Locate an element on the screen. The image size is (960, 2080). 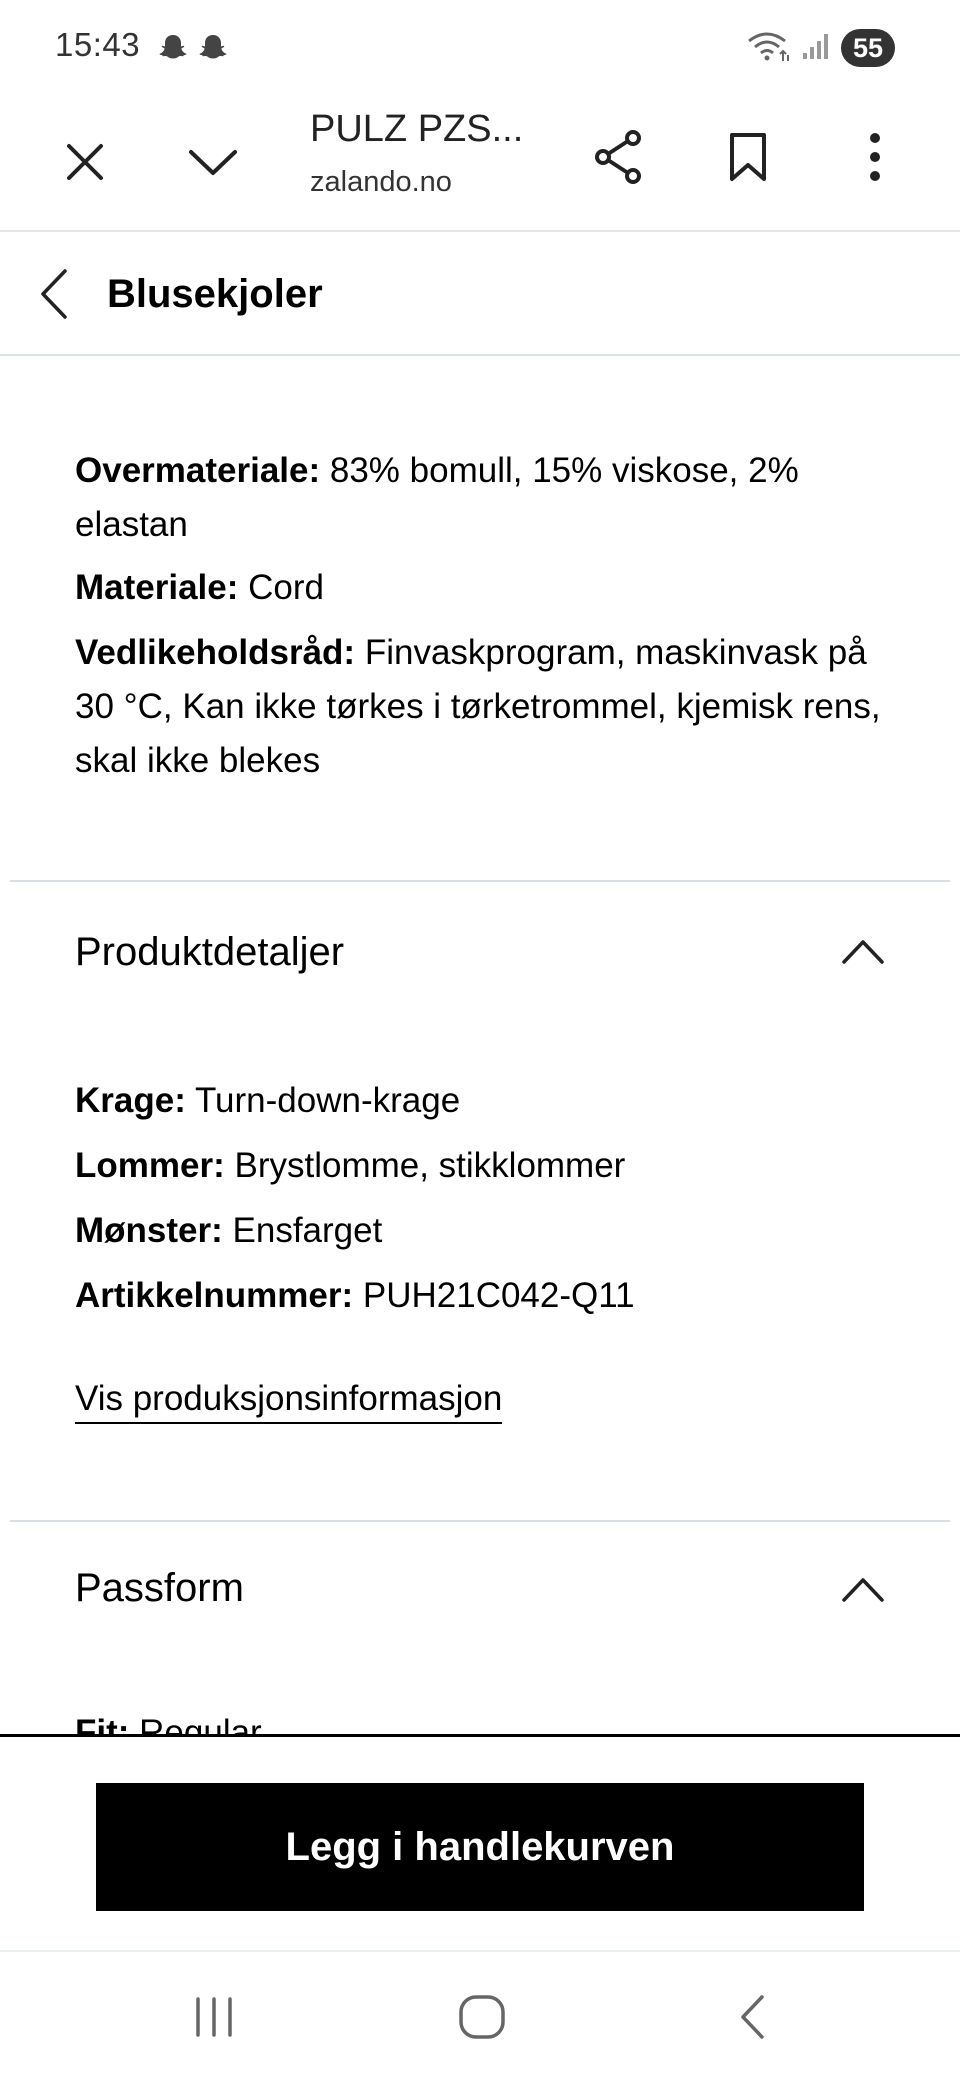
status-bar: 15:43 55 is located at coordinates (480, 48).